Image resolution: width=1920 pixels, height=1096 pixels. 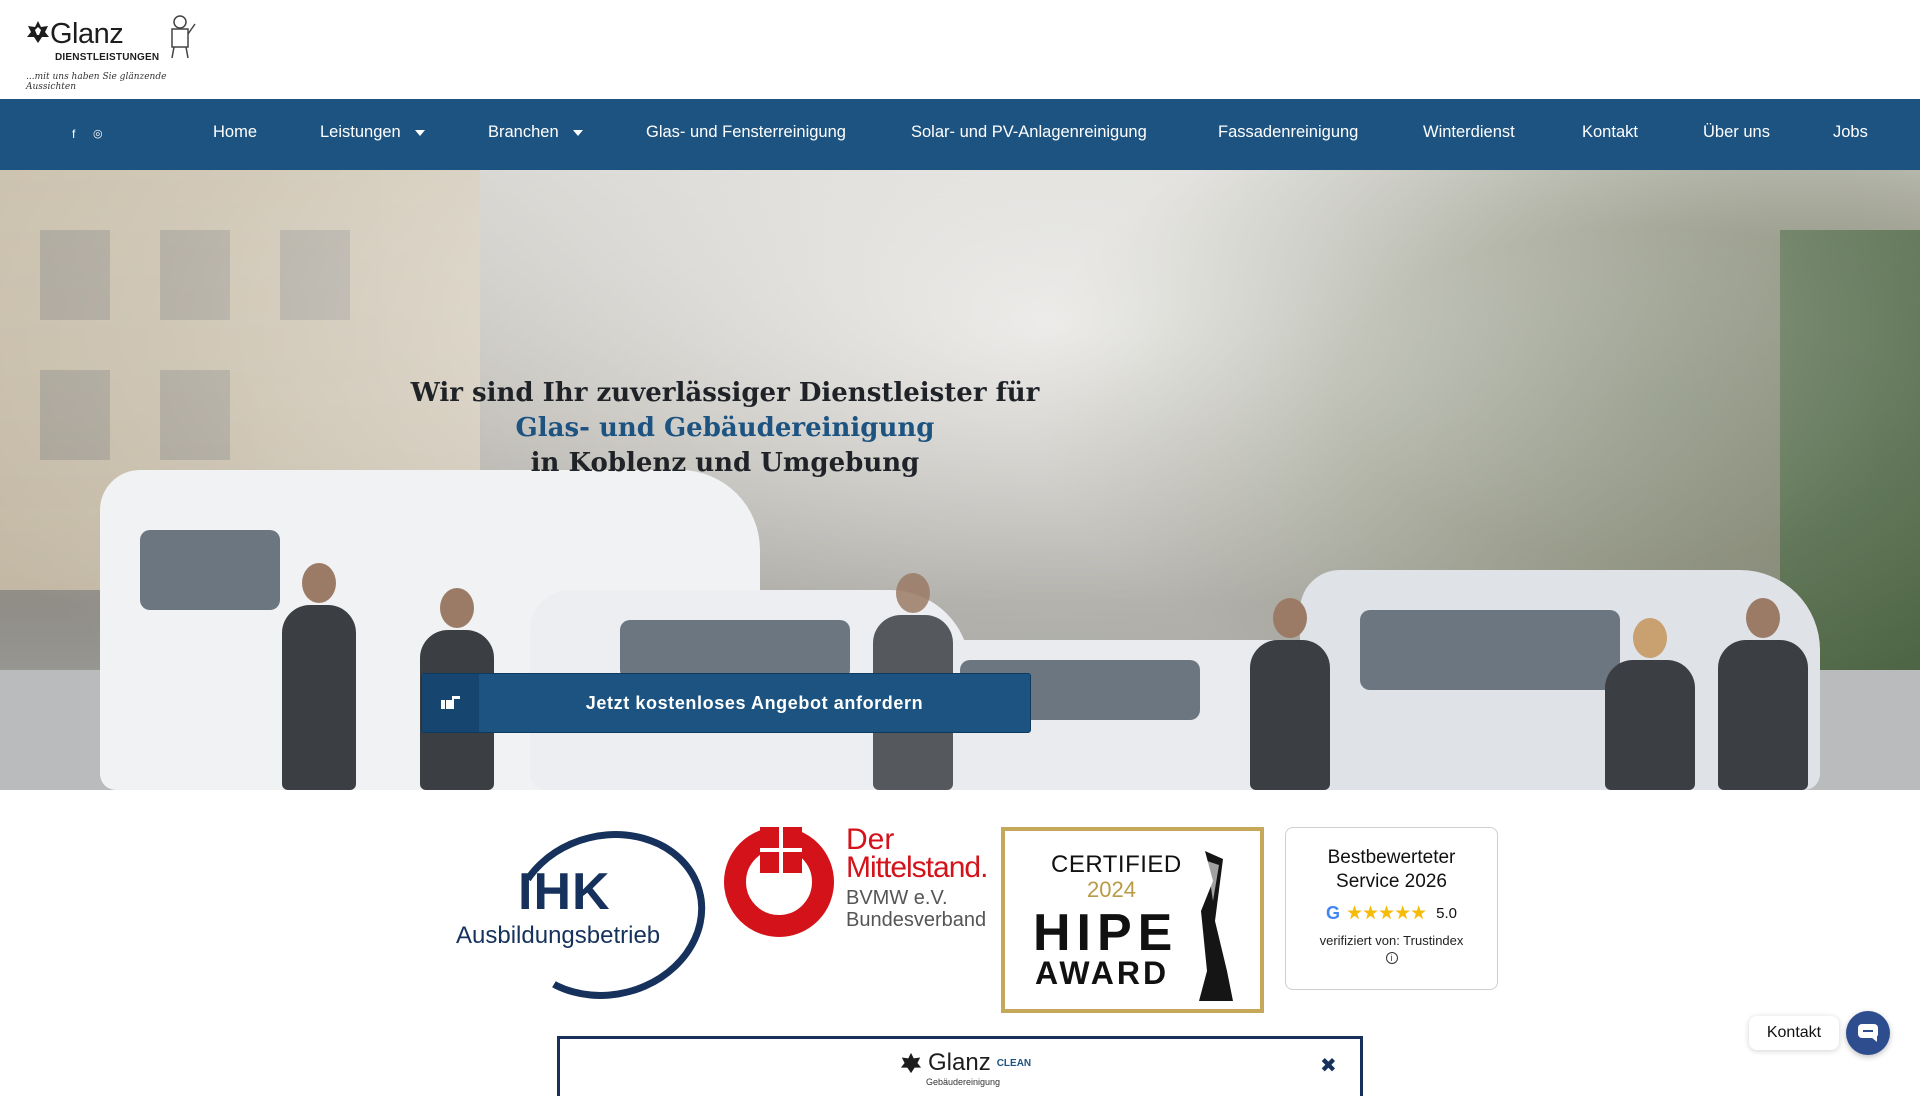 What do you see at coordinates (1106, 933) in the screenshot?
I see `hipe-title: HIPE` at bounding box center [1106, 933].